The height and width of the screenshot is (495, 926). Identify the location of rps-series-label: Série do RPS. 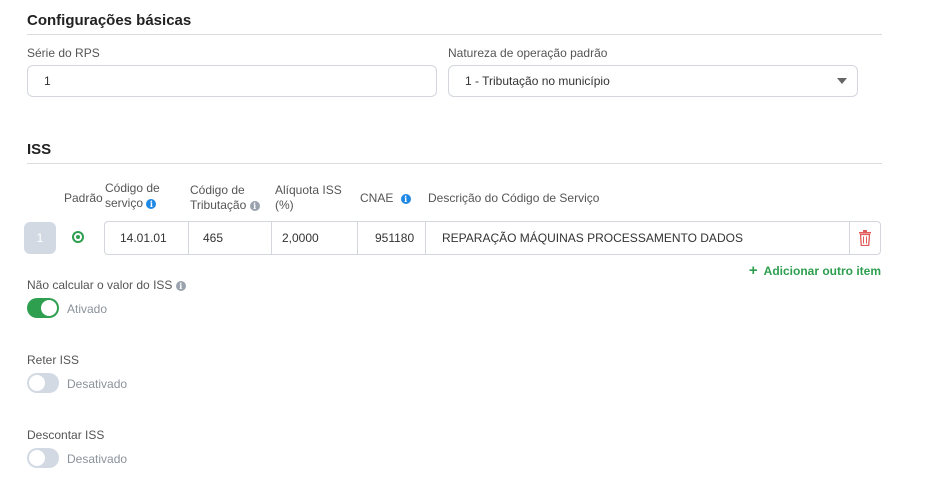
(63, 53).